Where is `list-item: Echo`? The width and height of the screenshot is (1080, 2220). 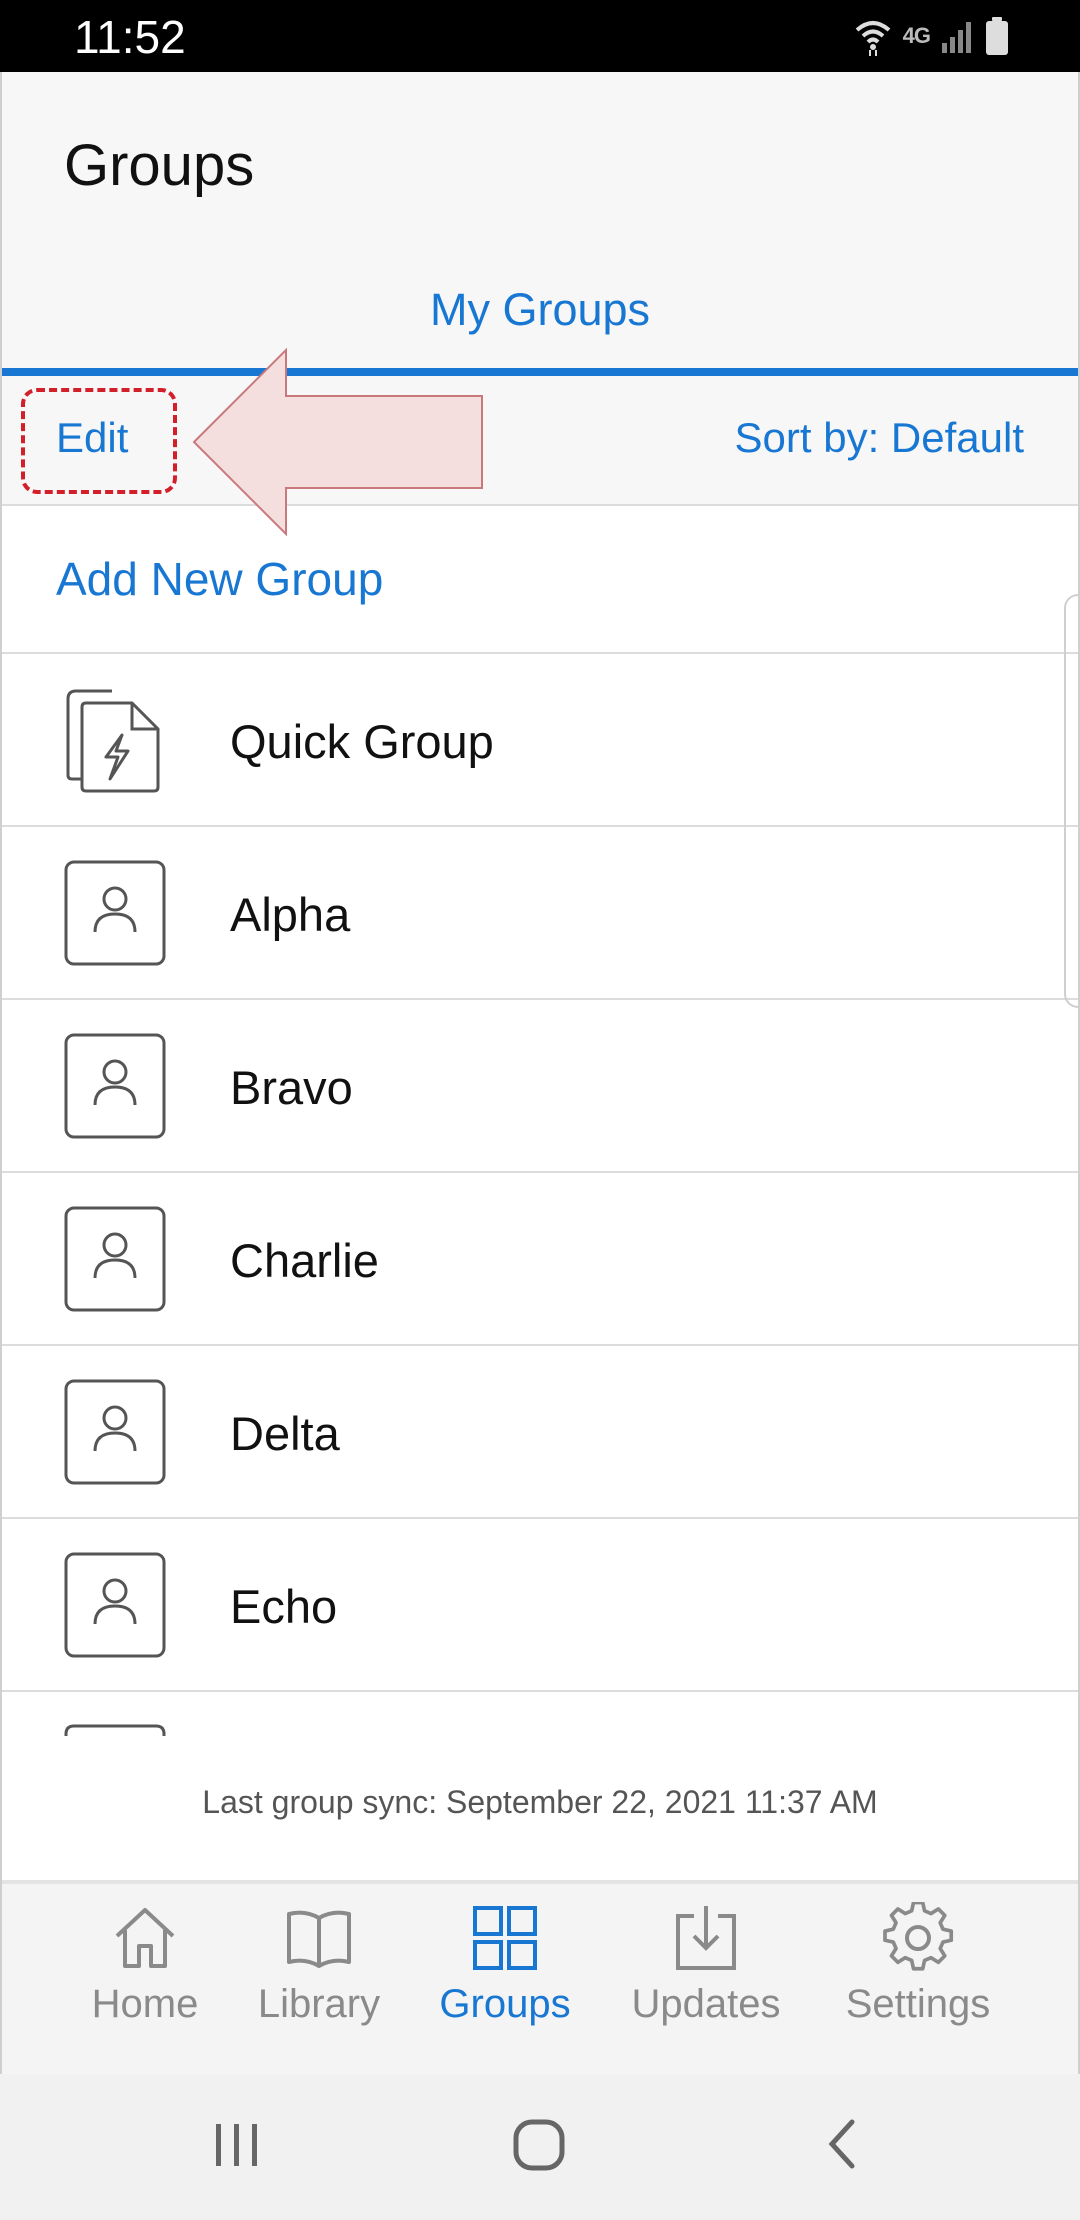 list-item: Echo is located at coordinates (540, 1605).